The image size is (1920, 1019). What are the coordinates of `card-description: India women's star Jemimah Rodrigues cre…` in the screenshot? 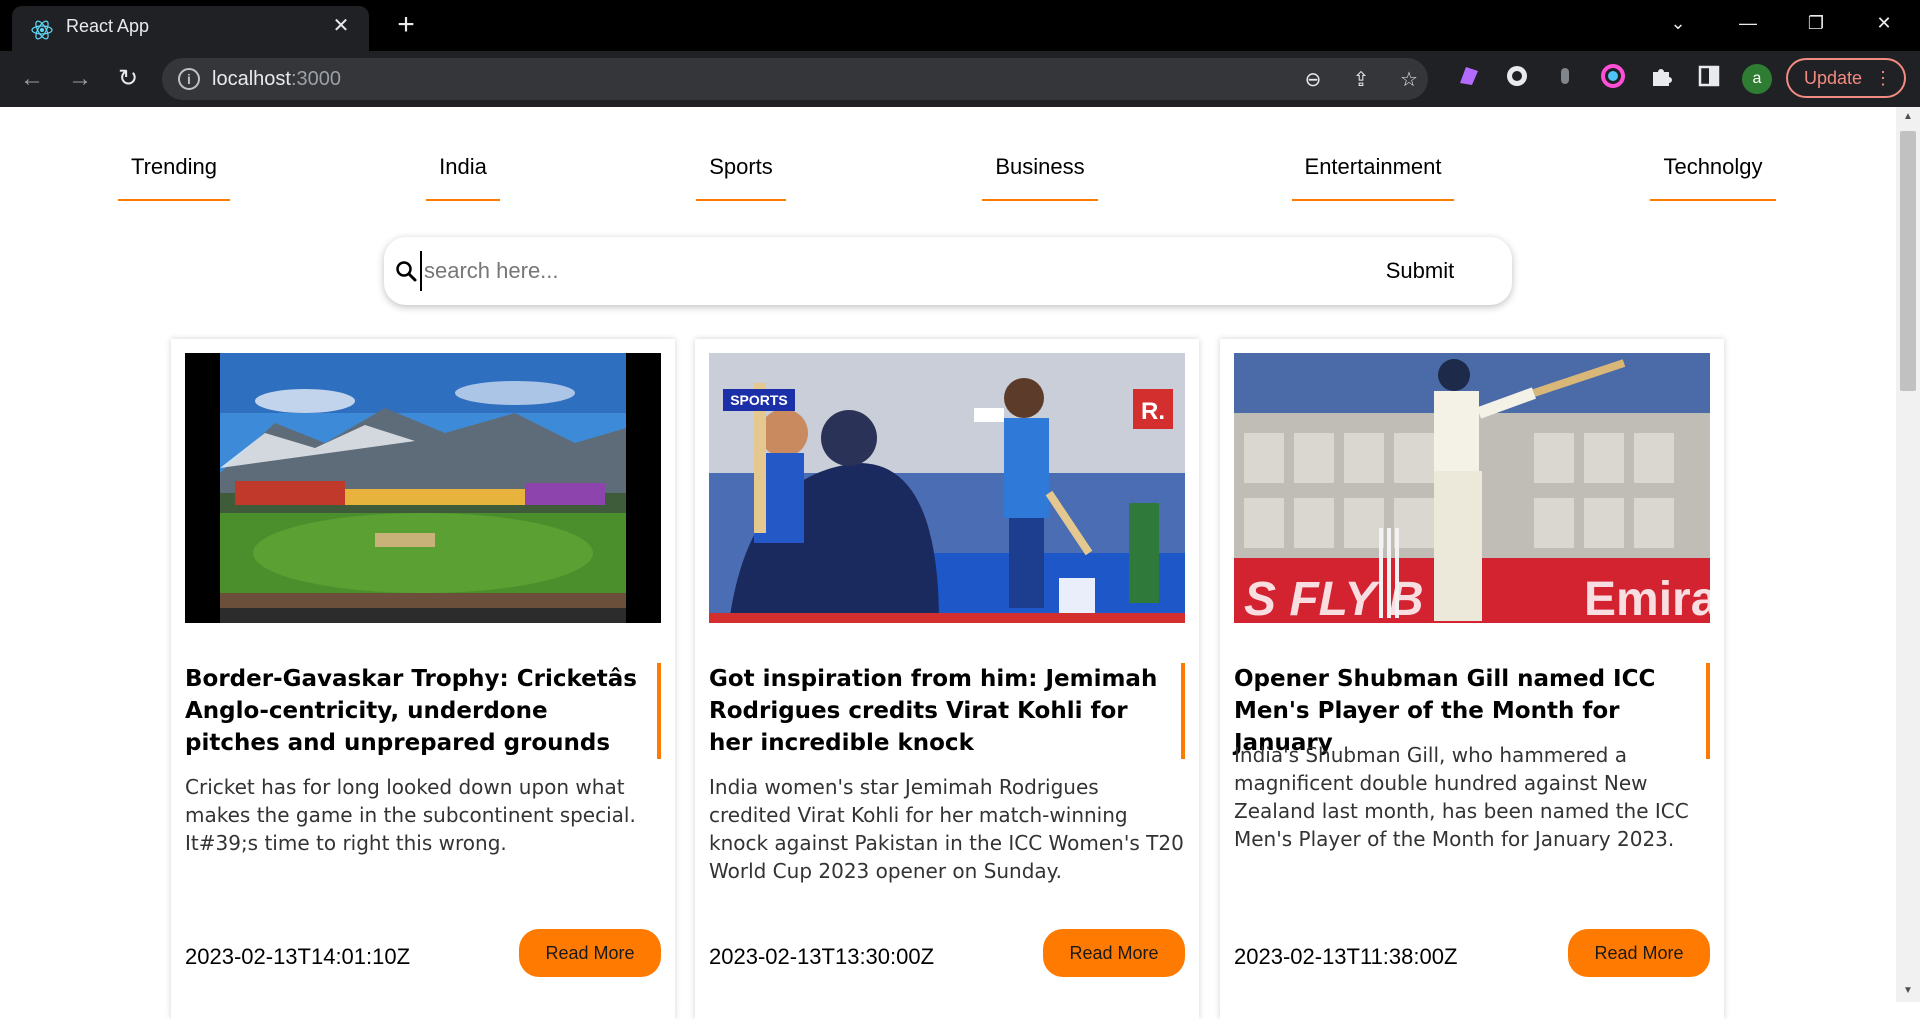 It's located at (946, 829).